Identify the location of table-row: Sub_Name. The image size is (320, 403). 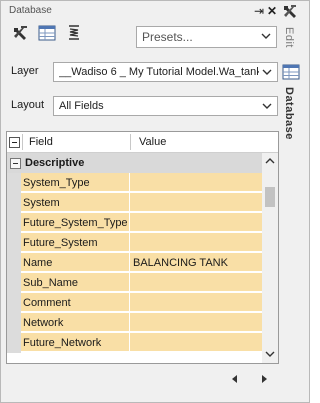
(134, 283).